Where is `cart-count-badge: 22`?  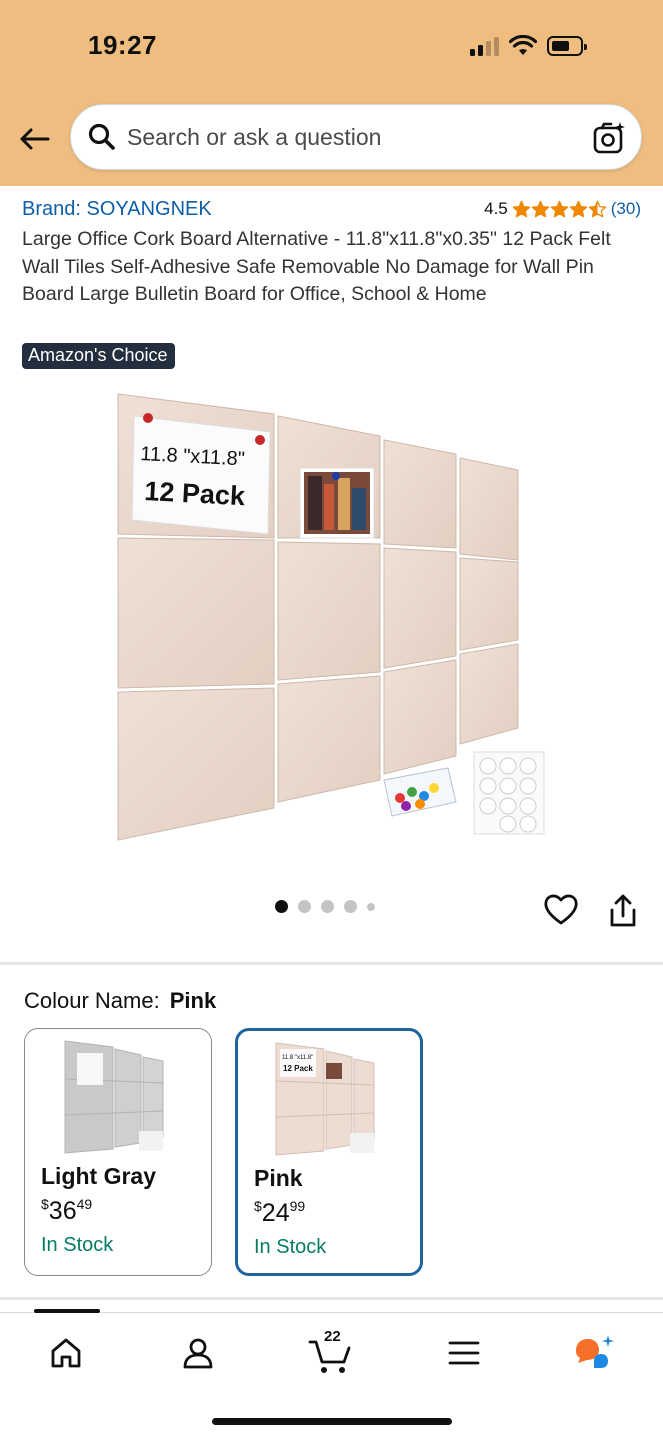
cart-count-badge: 22 is located at coordinates (332, 1336).